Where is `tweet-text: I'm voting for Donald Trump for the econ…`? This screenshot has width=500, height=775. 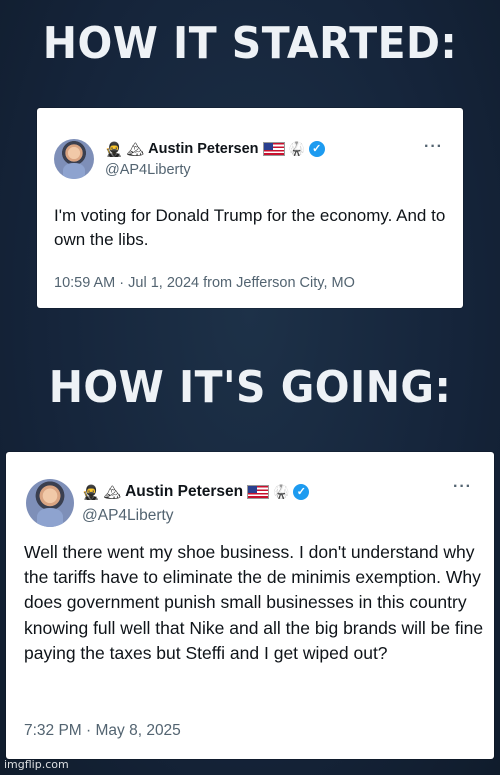
tweet-text: I'm voting for Donald Trump for the econ… is located at coordinates (250, 227).